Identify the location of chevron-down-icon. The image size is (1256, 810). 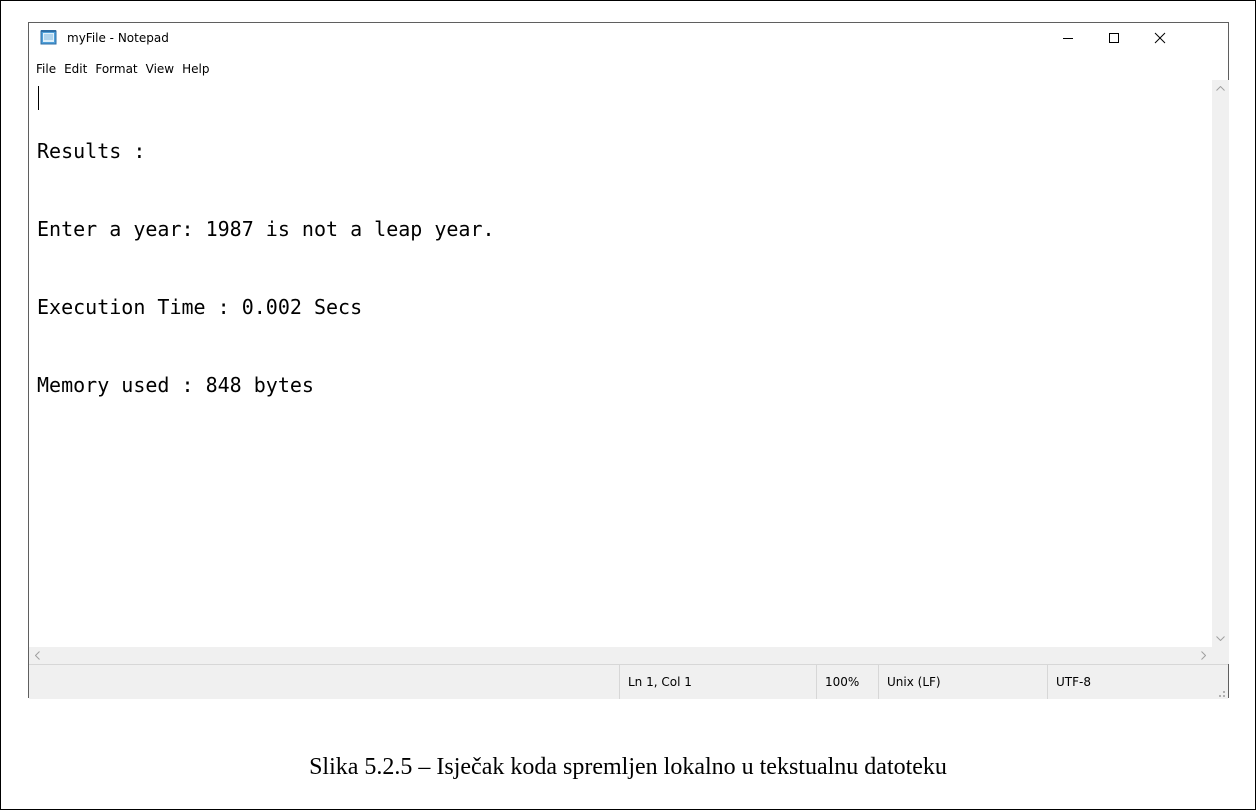
(1220, 638).